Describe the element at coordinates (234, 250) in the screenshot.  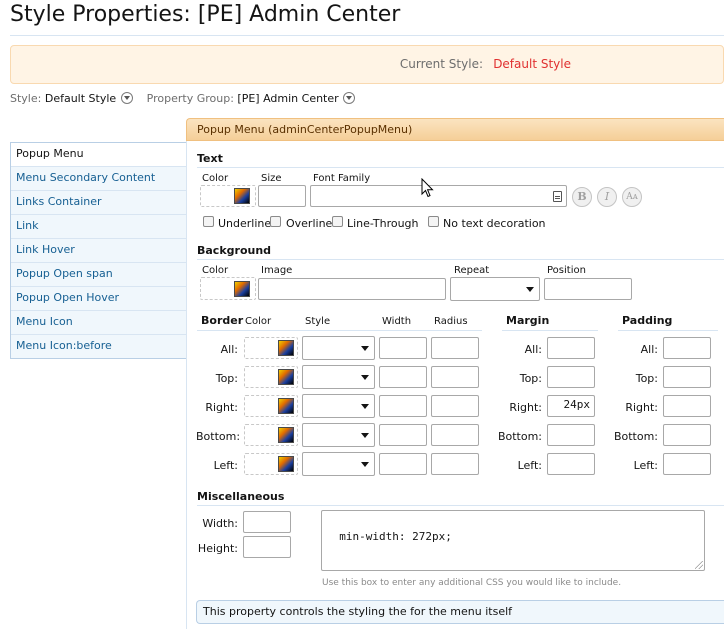
I see `background-section-title: Background` at that location.